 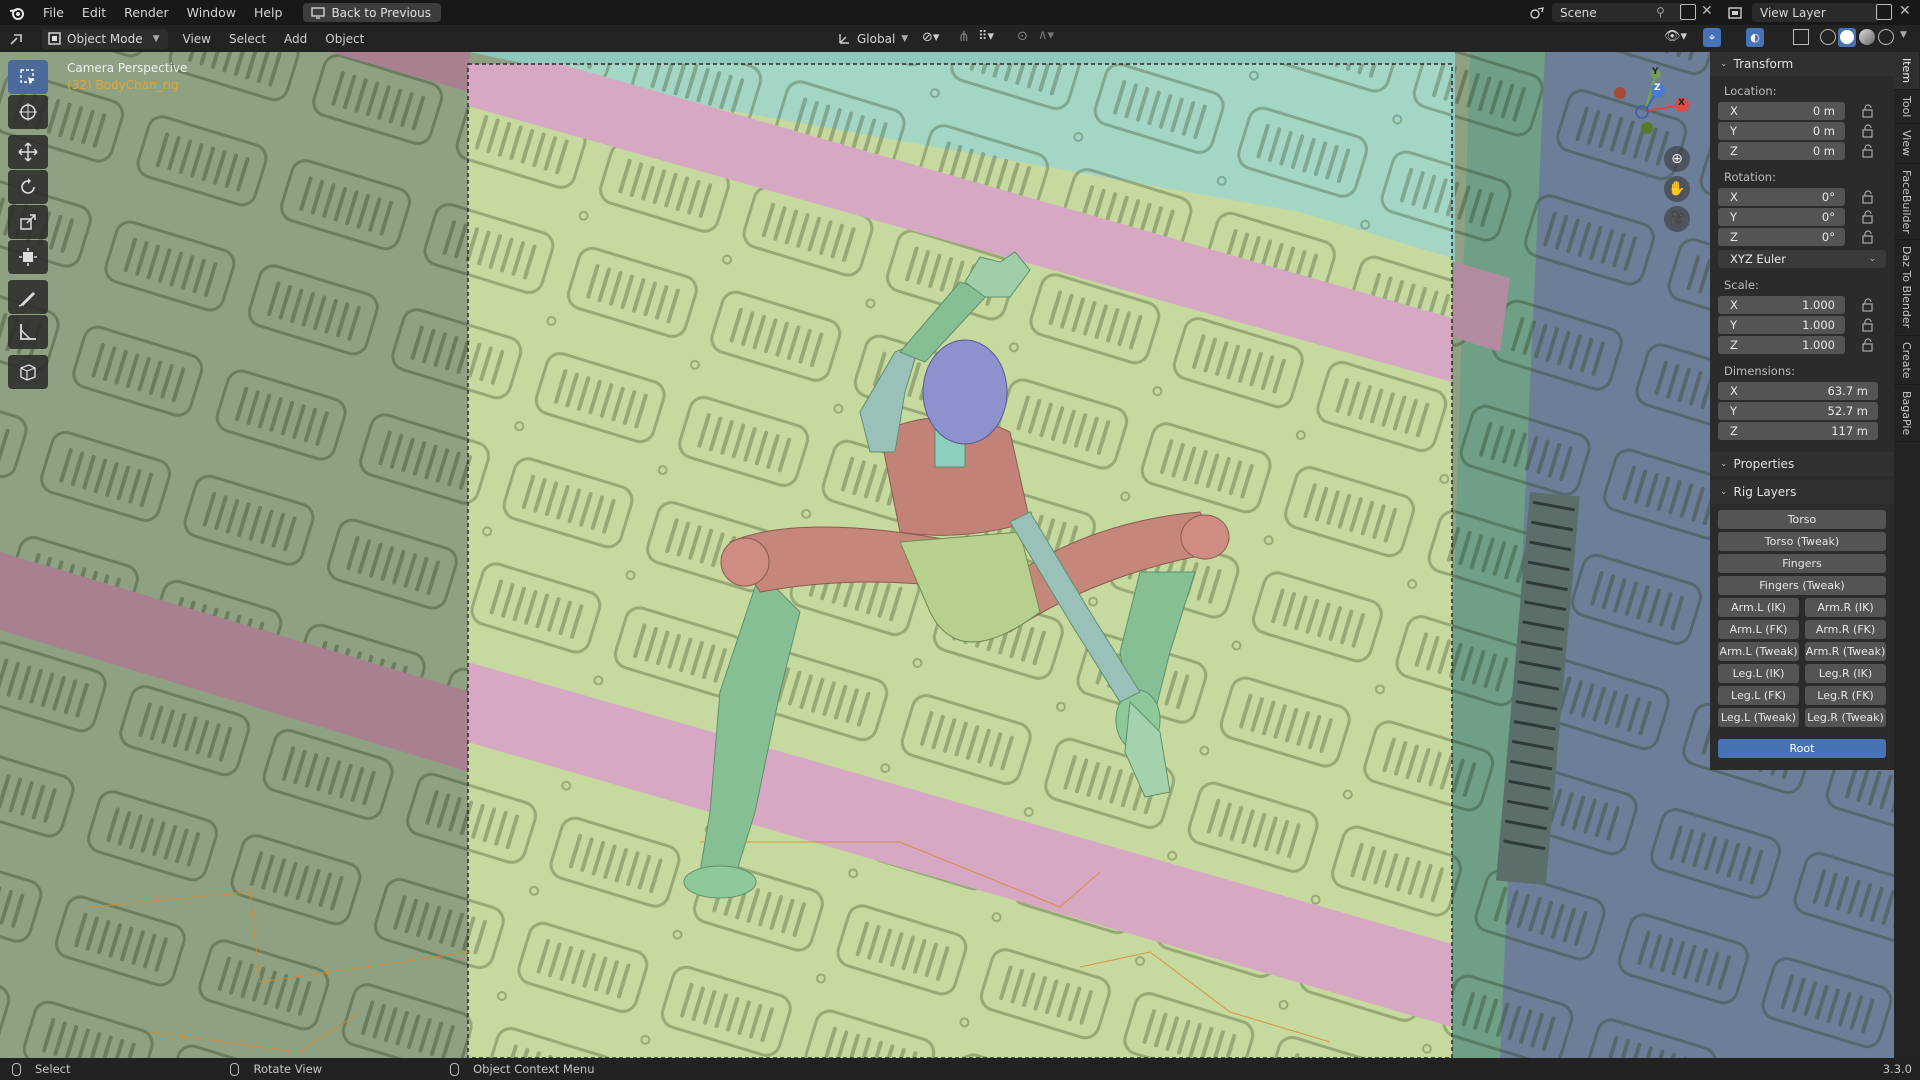 What do you see at coordinates (146, 12) in the screenshot?
I see `menu-render: Render` at bounding box center [146, 12].